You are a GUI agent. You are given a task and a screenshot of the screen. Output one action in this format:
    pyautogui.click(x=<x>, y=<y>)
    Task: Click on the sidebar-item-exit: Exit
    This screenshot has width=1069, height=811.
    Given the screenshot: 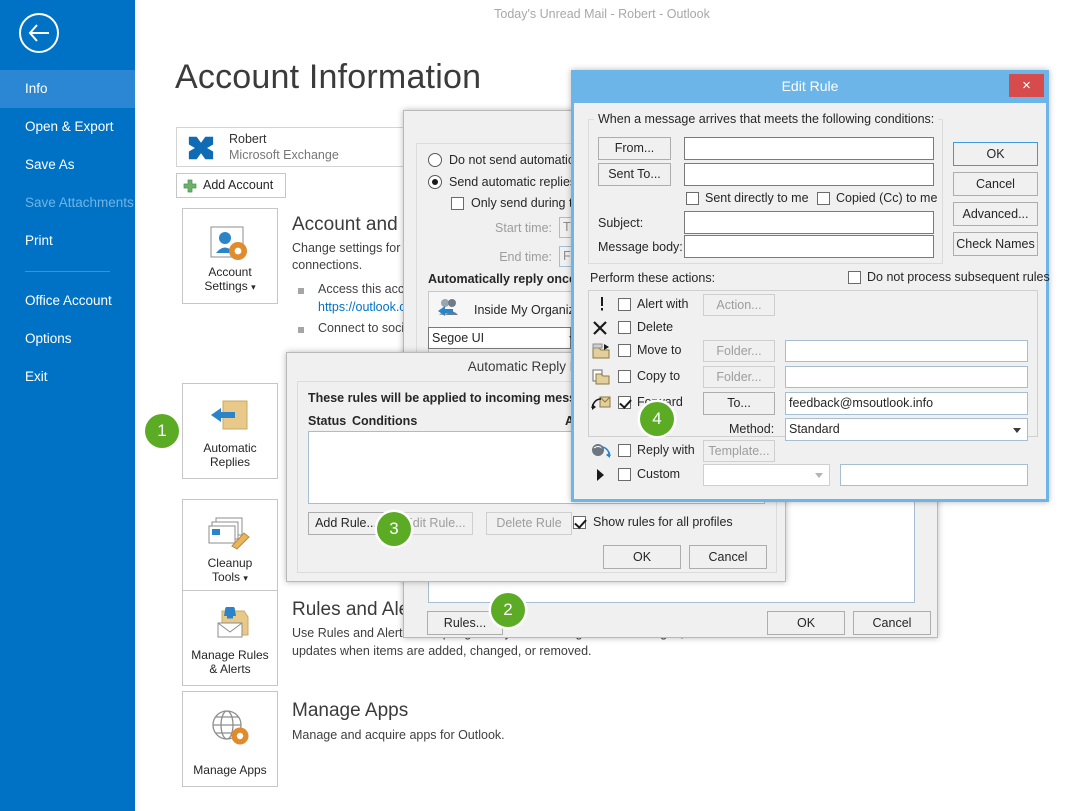 What is the action you would take?
    pyautogui.click(x=67, y=377)
    